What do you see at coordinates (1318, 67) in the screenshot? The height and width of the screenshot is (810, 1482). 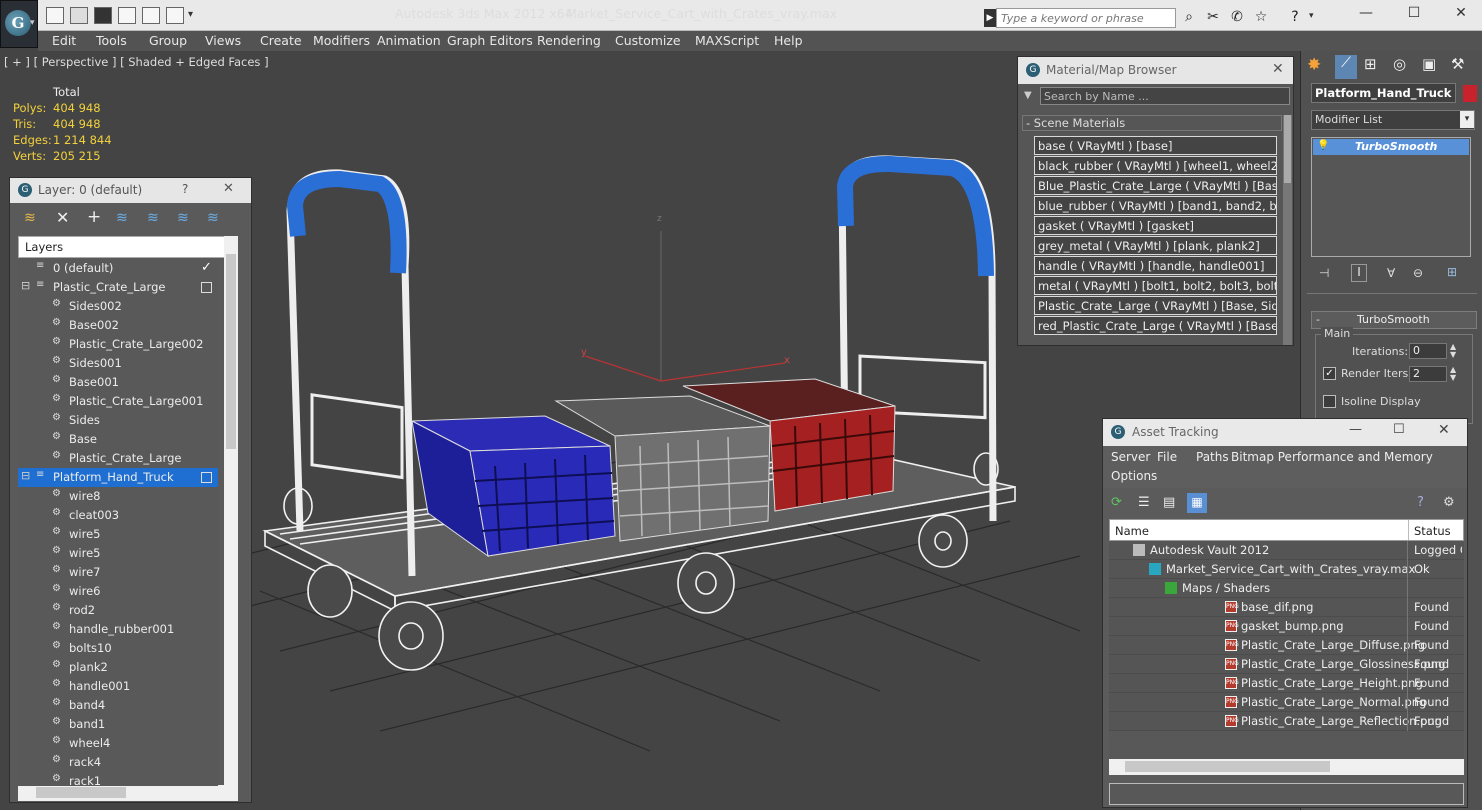 I see `create-tab-icon: ✸` at bounding box center [1318, 67].